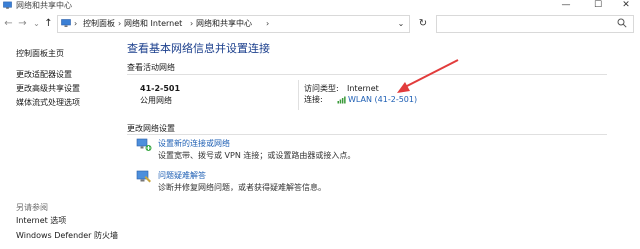 The width and height of the screenshot is (640, 249). Describe the element at coordinates (321, 88) in the screenshot. I see `access-type-label: 访问类型:` at that location.